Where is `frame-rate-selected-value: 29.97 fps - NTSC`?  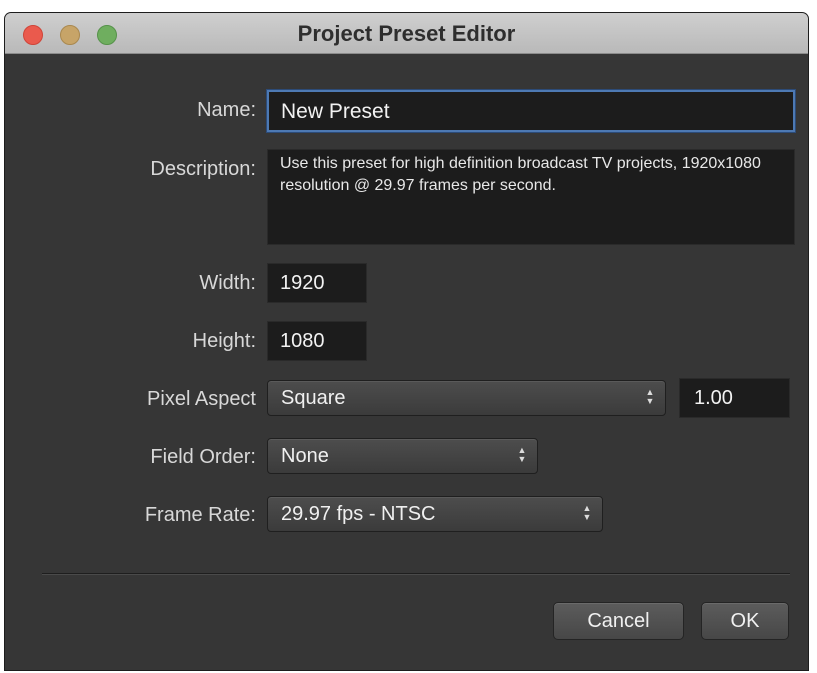 frame-rate-selected-value: 29.97 fps - NTSC is located at coordinates (358, 514).